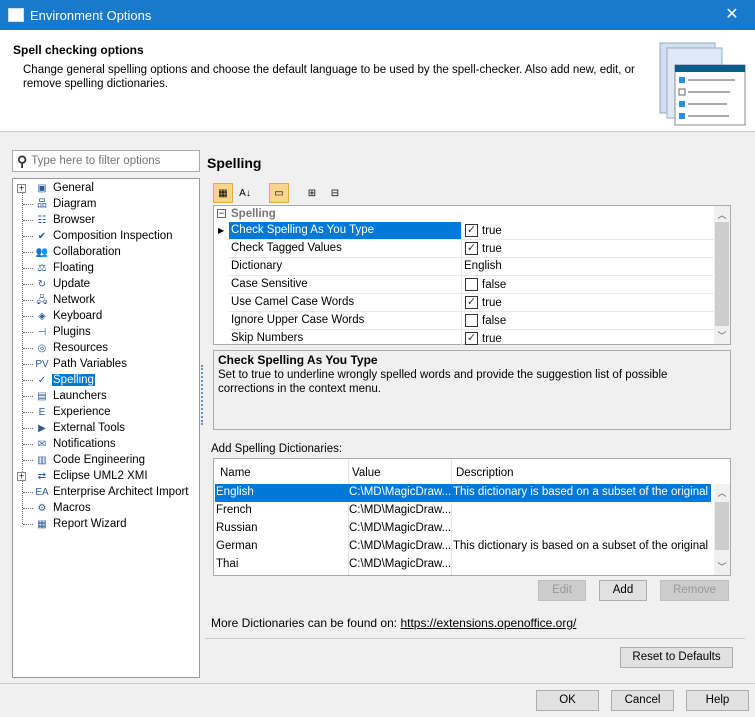 The width and height of the screenshot is (755, 717). What do you see at coordinates (488, 623) in the screenshot?
I see `openoffice-link: https://extensions.openoffice.org/` at bounding box center [488, 623].